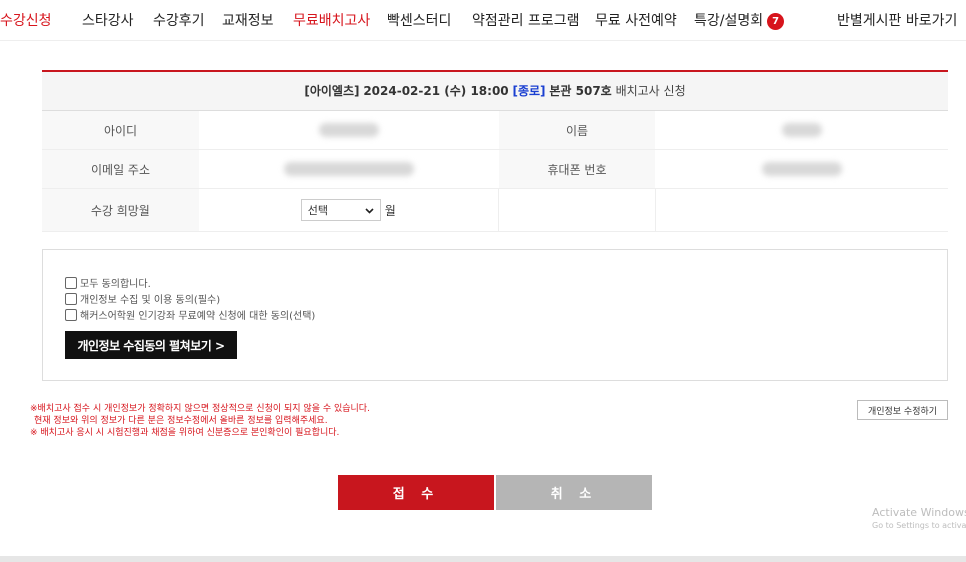 This screenshot has width=966, height=562. Describe the element at coordinates (529, 91) in the screenshot. I see `title-location: [종로]` at that location.